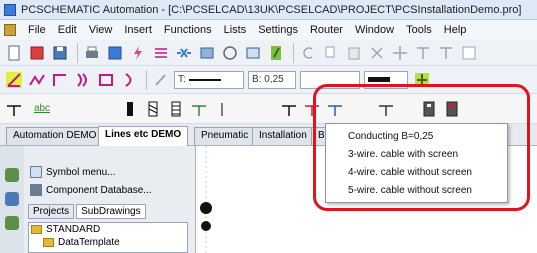 This screenshot has width=537, height=253. I want to click on pen-icon, so click(161, 80).